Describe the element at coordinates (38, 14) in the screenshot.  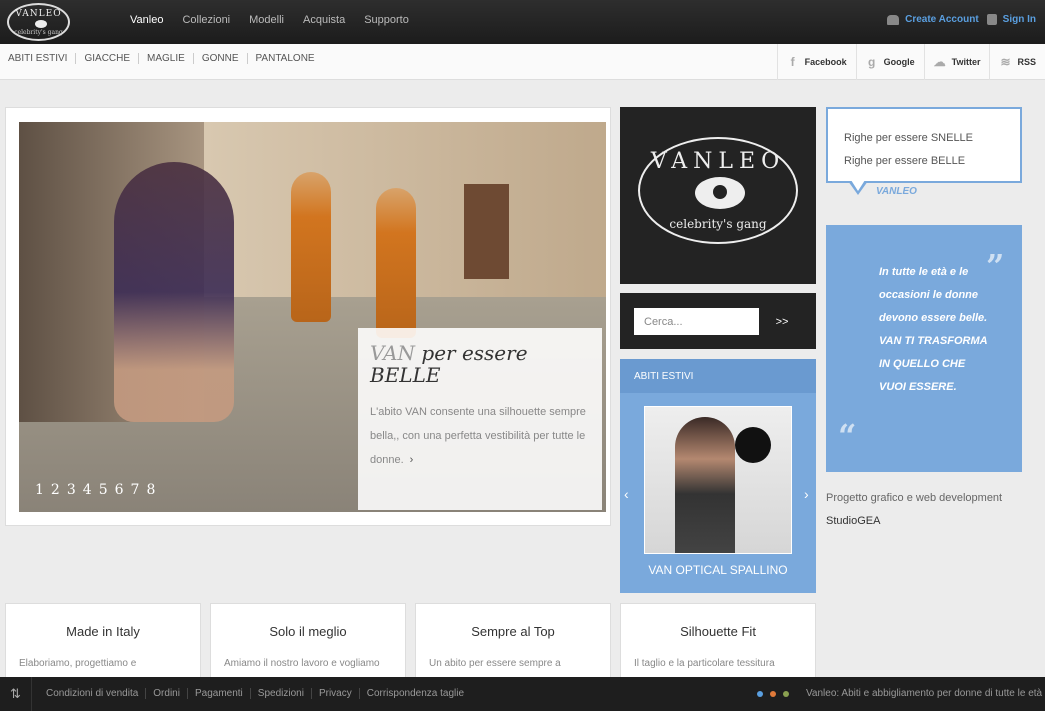
I see `logo-text: VANLEO` at that location.